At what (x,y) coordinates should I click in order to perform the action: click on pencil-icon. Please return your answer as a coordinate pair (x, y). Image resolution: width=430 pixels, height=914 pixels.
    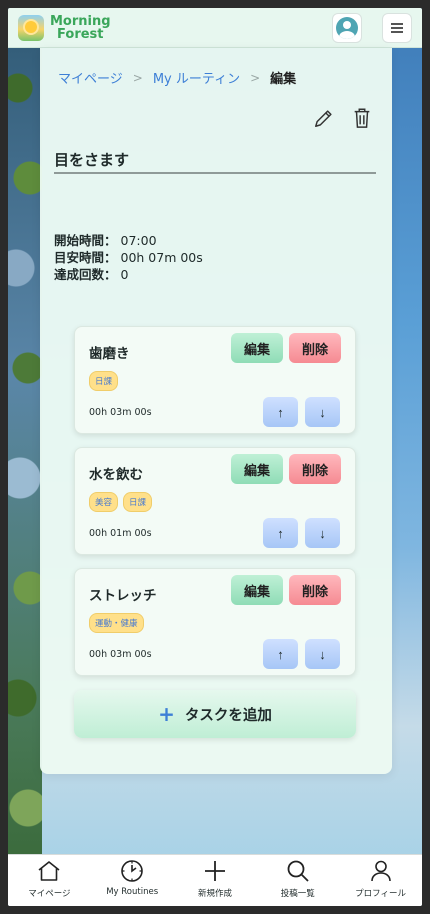
    Looking at the image, I should click on (323, 118).